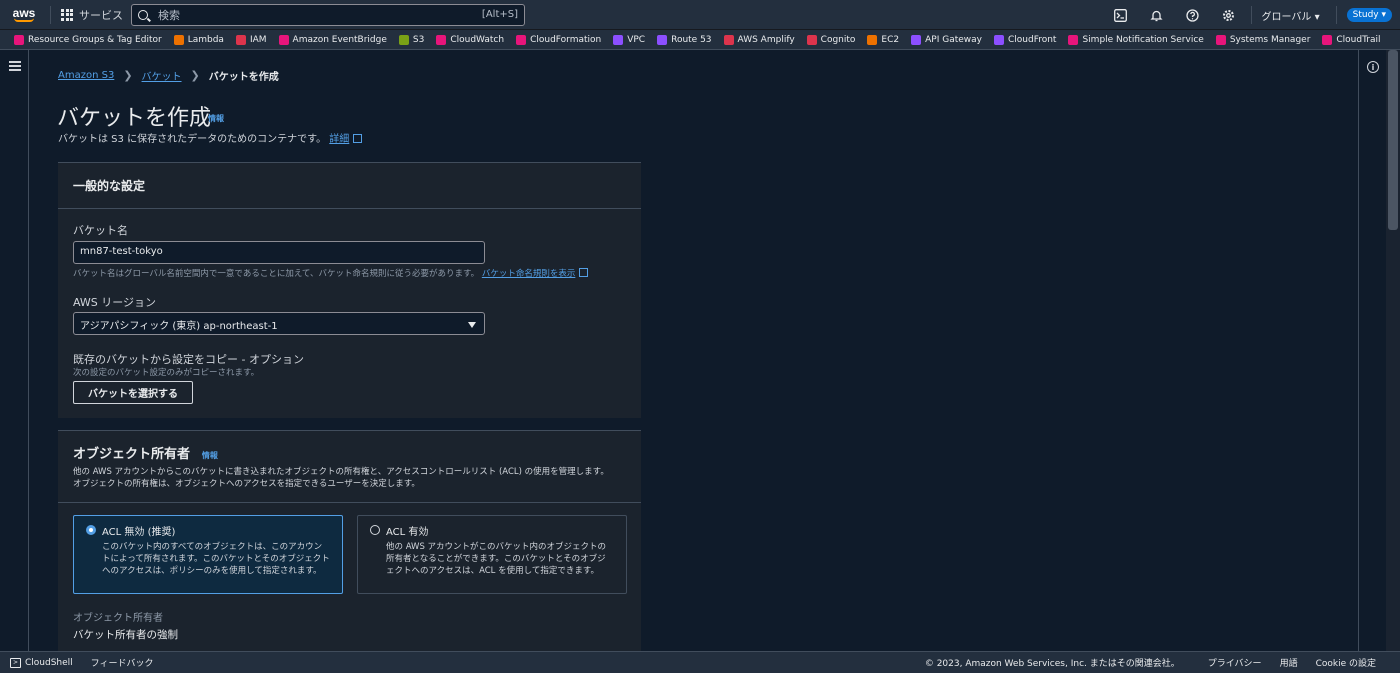  I want to click on copy-settings-label: 既存のバケットから設定をコピー - オプション, so click(188, 359).